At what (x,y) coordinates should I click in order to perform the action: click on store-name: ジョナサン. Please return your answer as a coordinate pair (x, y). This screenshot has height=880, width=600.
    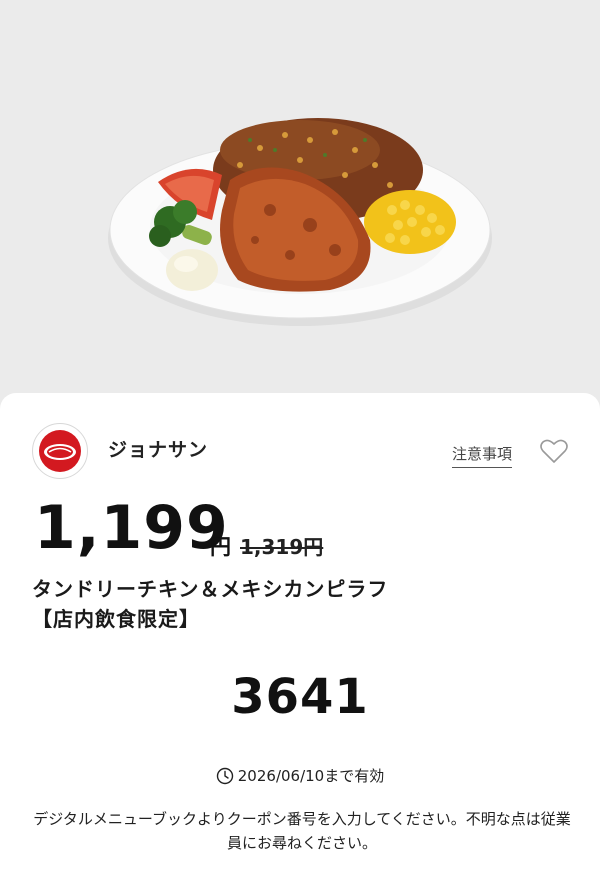
    Looking at the image, I should click on (158, 450).